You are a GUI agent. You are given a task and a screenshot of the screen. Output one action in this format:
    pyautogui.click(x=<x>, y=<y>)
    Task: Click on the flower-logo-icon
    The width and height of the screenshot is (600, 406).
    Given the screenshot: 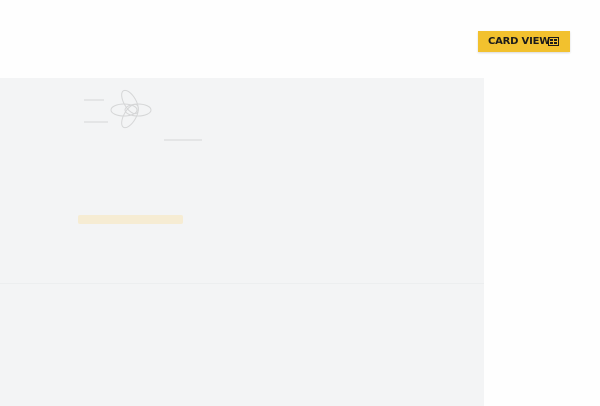 What is the action you would take?
    pyautogui.click(x=143, y=115)
    